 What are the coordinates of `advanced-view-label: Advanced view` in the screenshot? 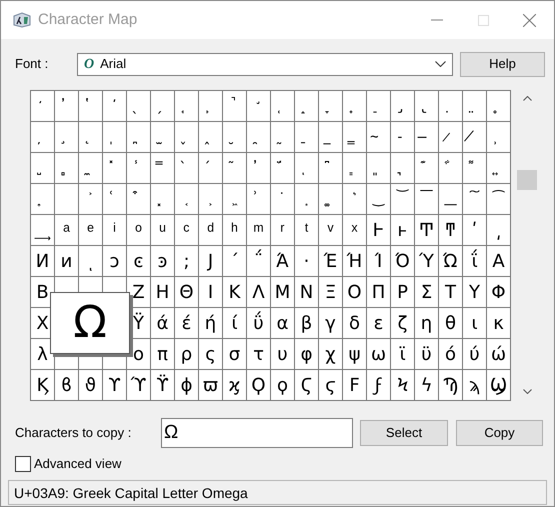 It's located at (78, 464).